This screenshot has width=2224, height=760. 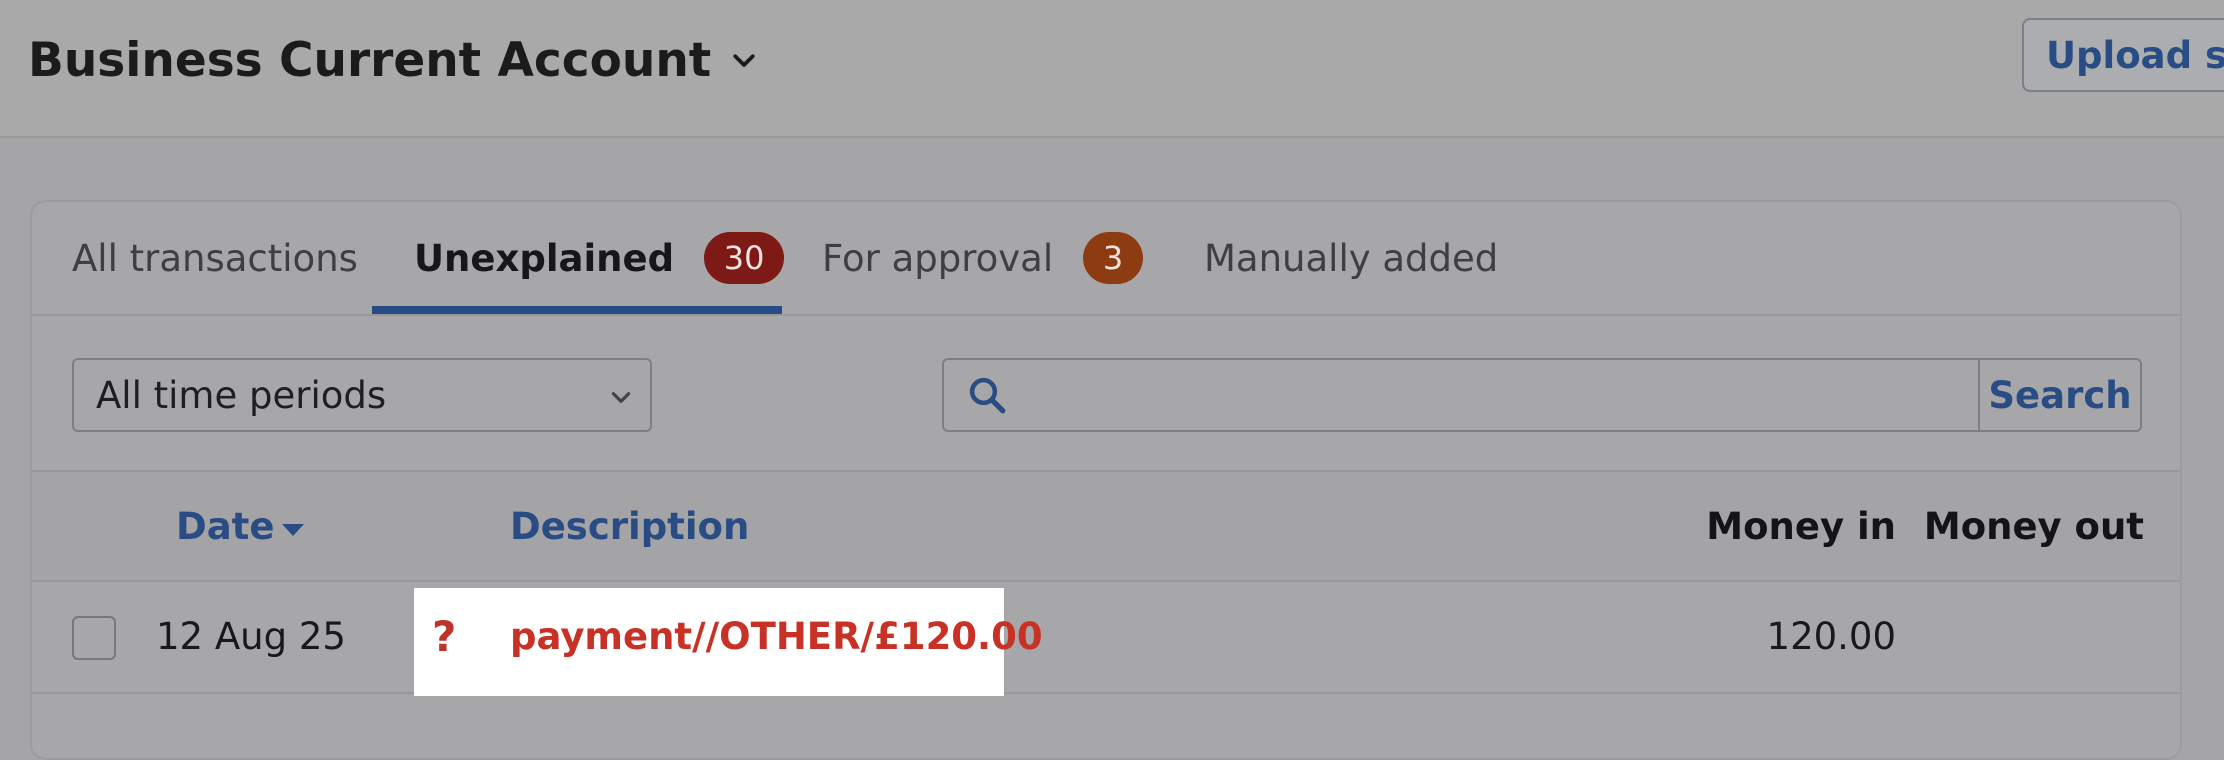 I want to click on transaction-money-in: 120.00, so click(x=1831, y=636).